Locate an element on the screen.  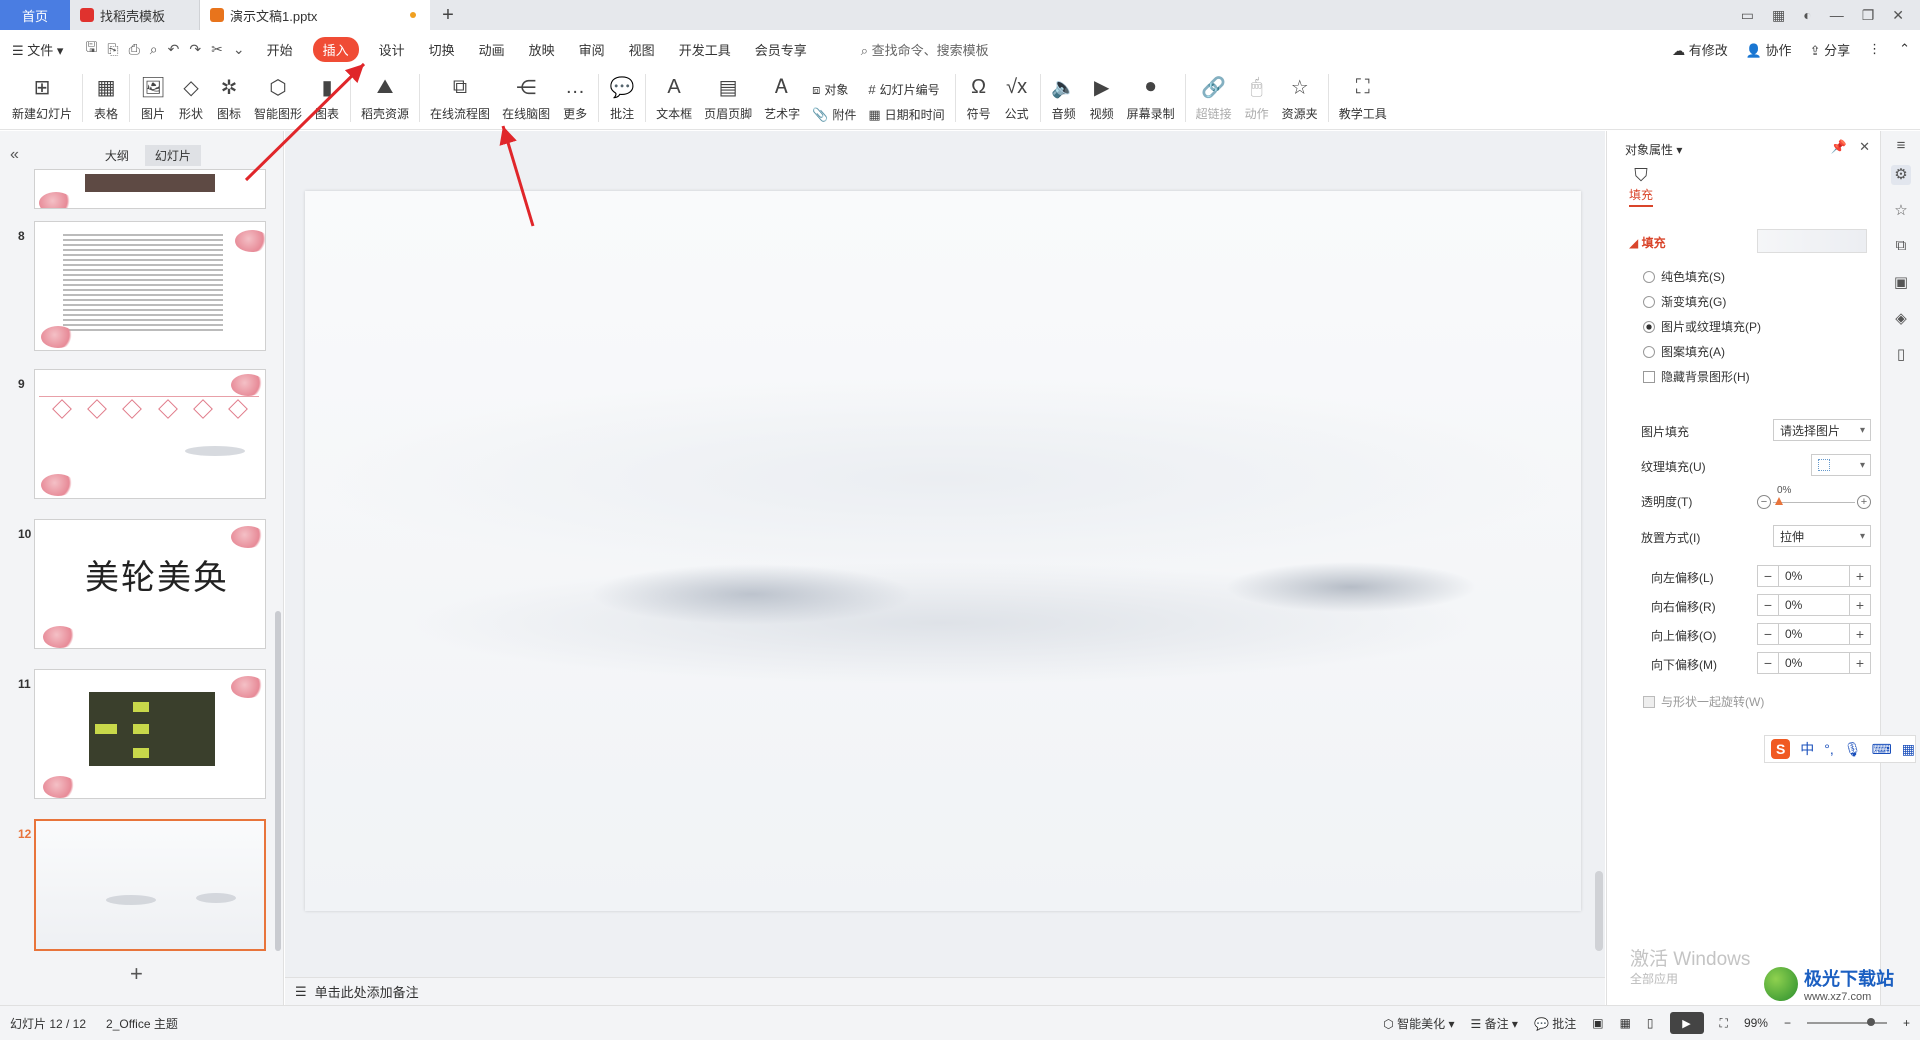
chart-button: ▮ 图表 is located at coordinates (327, 98).